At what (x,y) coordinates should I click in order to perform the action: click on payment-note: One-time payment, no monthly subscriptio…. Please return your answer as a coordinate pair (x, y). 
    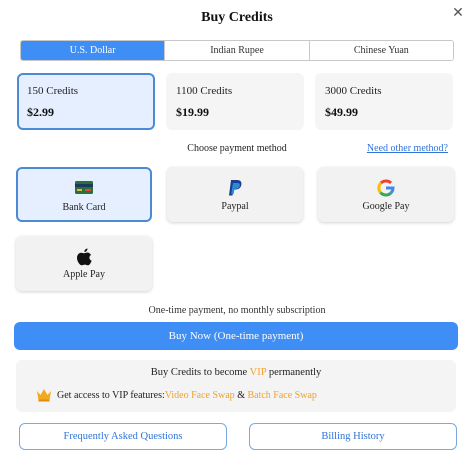
    Looking at the image, I should click on (237, 310).